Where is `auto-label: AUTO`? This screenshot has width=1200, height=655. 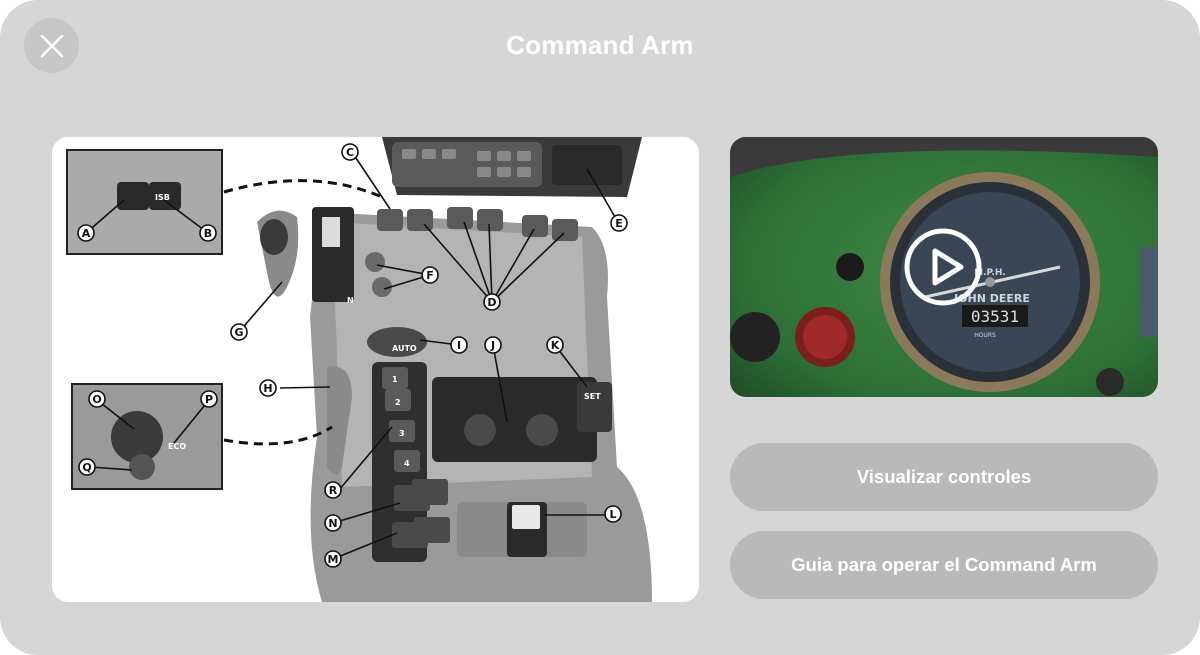
auto-label: AUTO is located at coordinates (404, 348).